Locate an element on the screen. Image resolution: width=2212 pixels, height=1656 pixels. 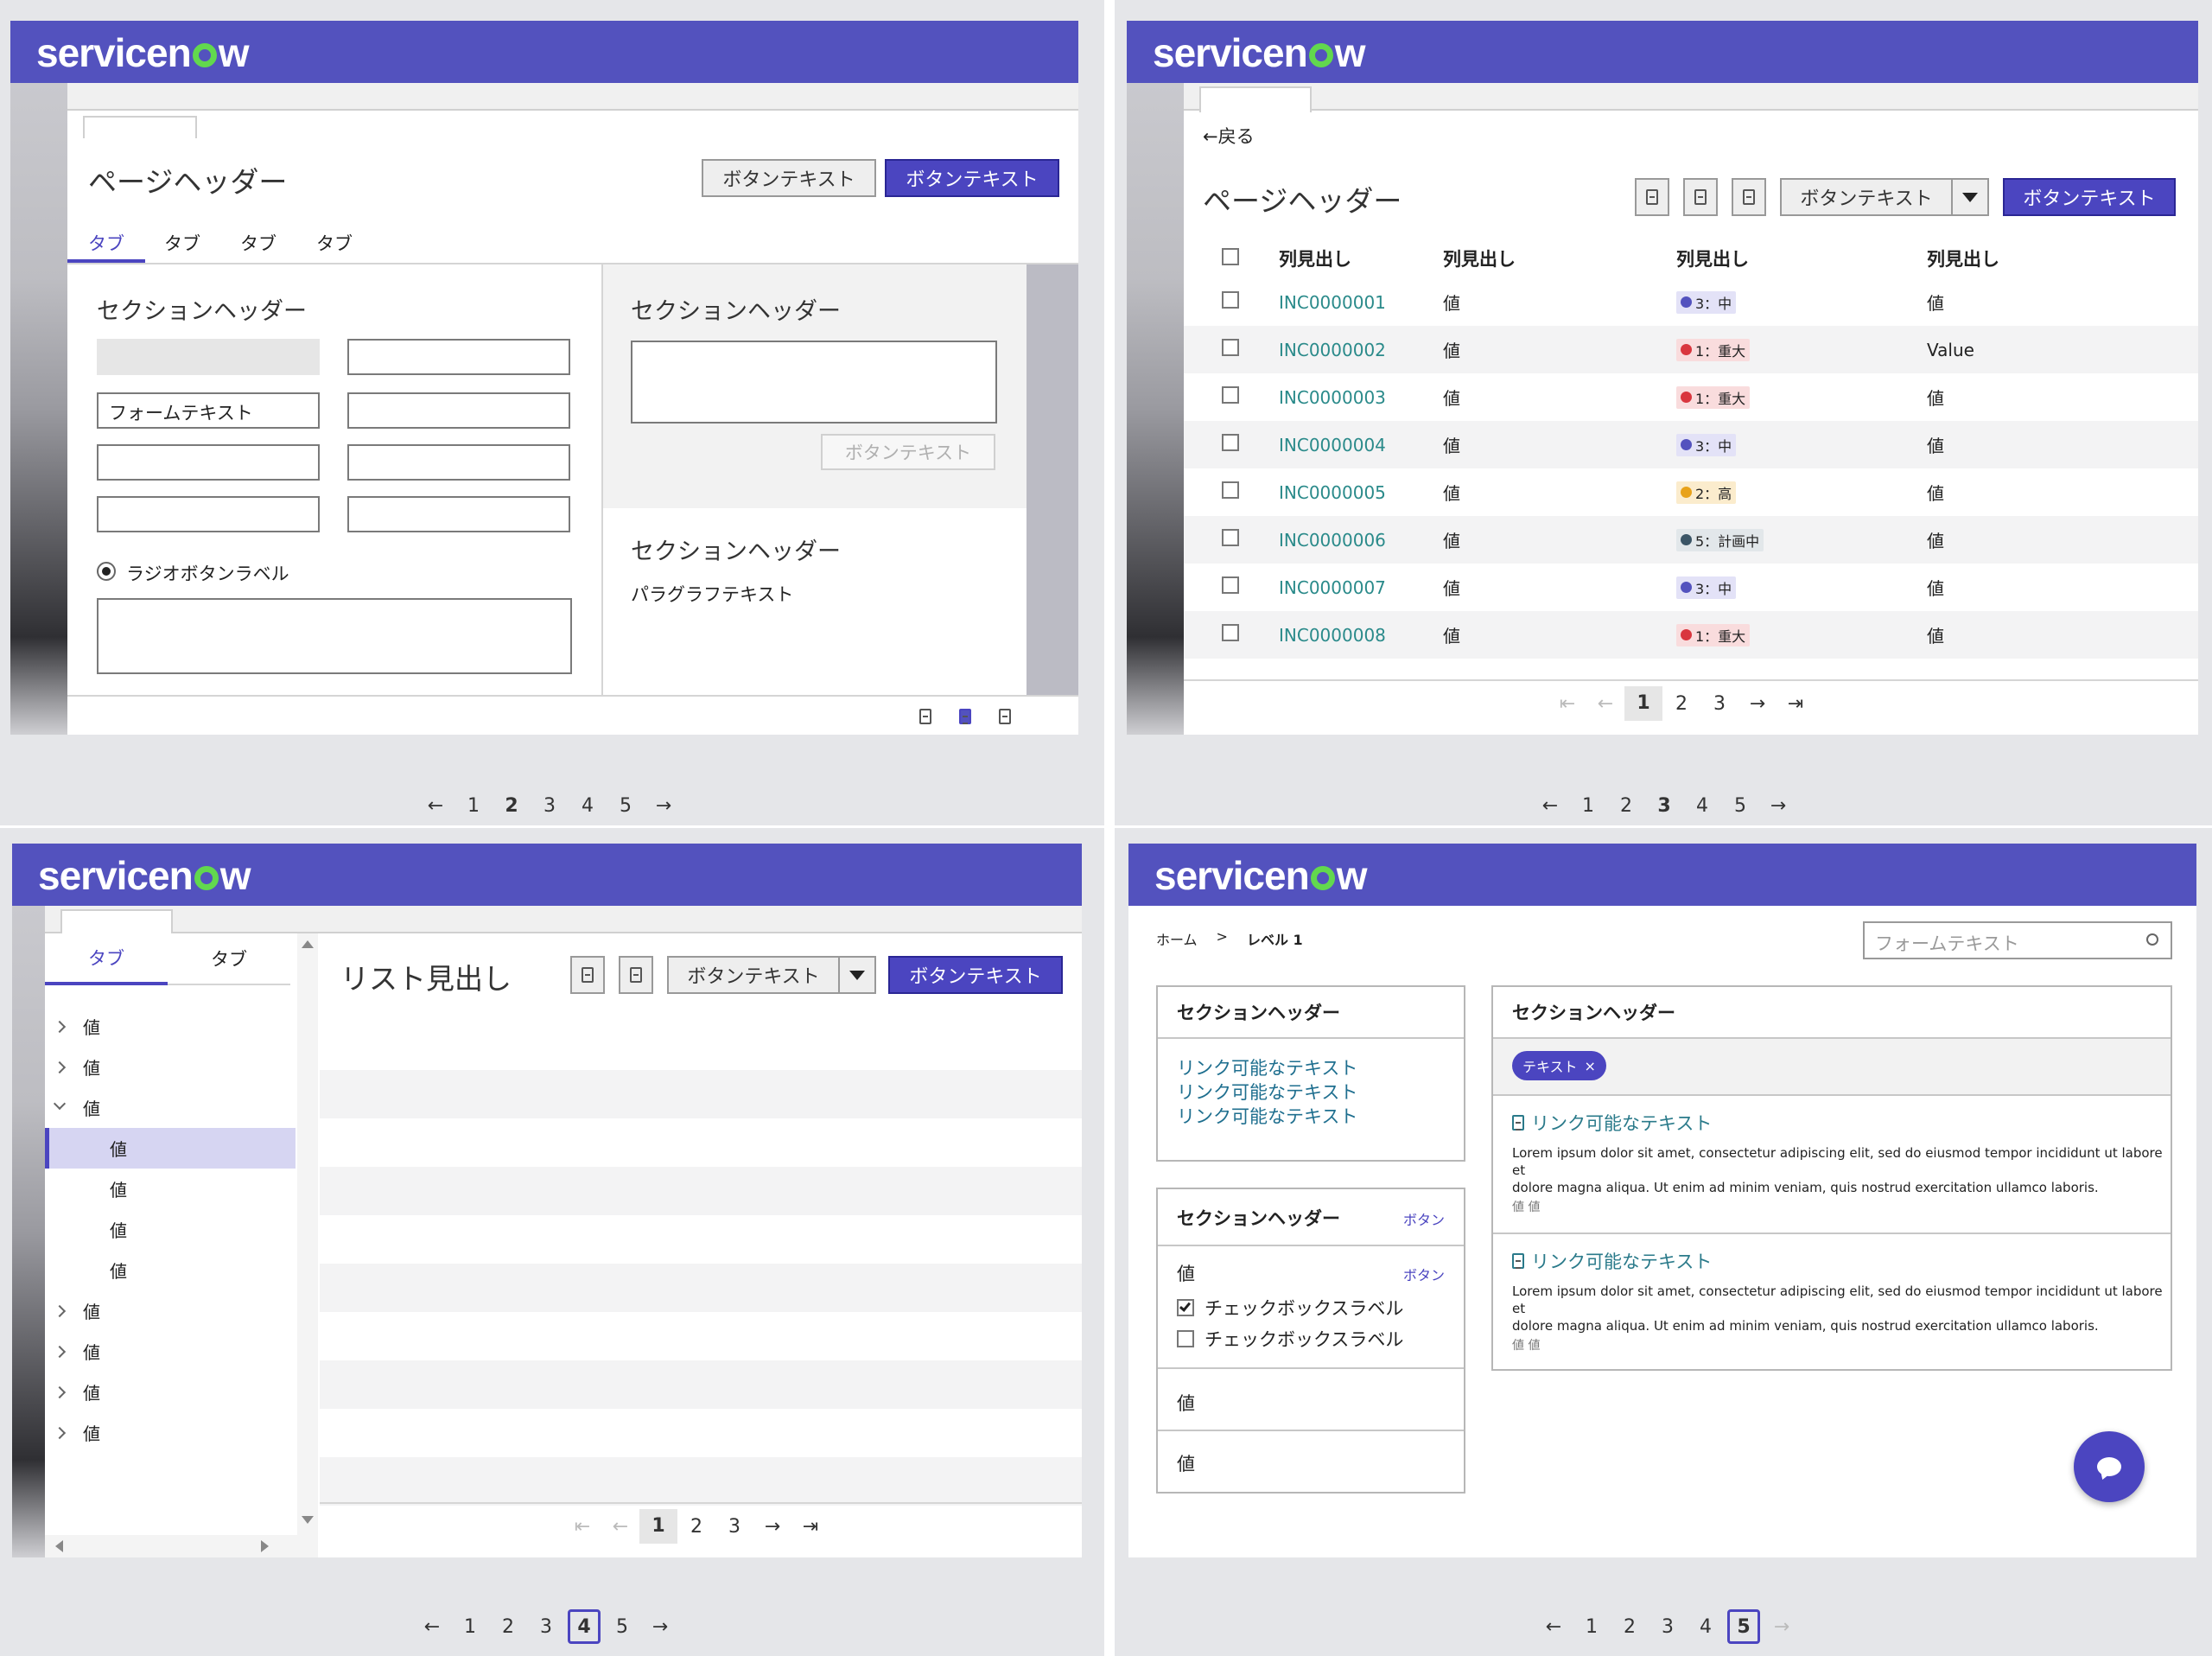
horizontal-scrollbar is located at coordinates (171, 1546).